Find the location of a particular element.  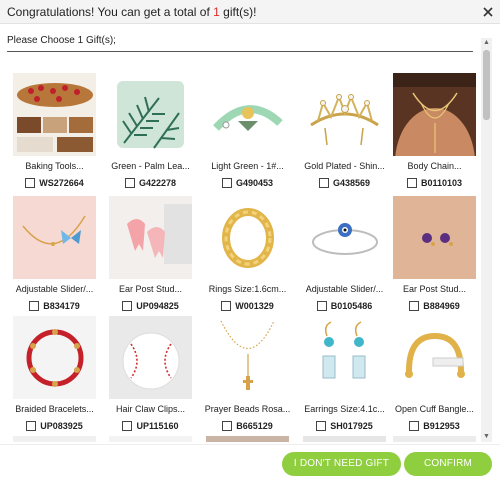

gift-item: Ear Post Stud... B884969 is located at coordinates (434, 255).